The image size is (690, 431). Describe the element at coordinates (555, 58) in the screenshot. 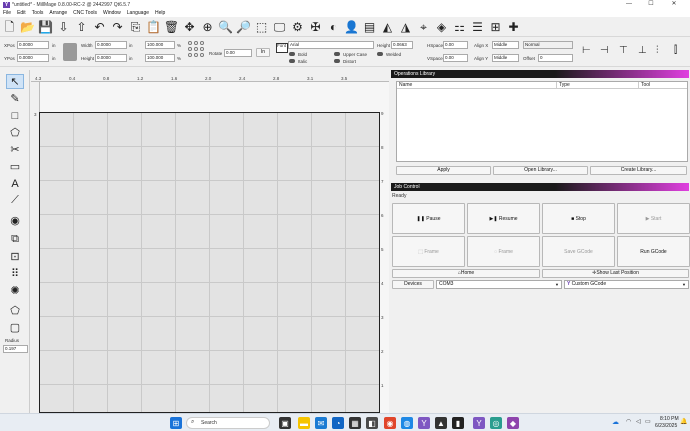

I see `offset-field: 0` at that location.